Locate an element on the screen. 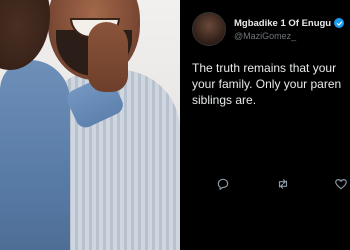 Image resolution: width=350 pixels, height=250 pixels. name-row: Mgbadike 1 Of Enugu is located at coordinates (289, 23).